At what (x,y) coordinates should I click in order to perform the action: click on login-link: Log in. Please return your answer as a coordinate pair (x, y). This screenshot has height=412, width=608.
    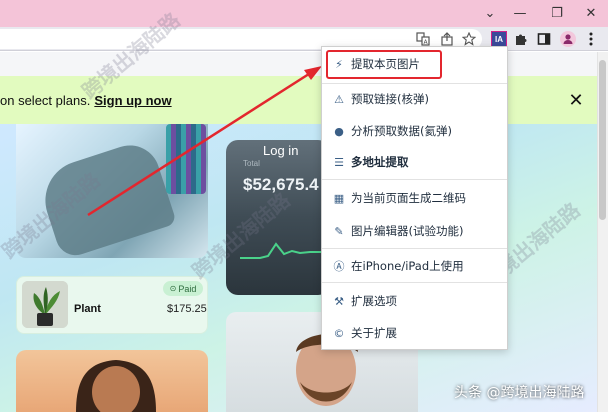
    Looking at the image, I should click on (280, 150).